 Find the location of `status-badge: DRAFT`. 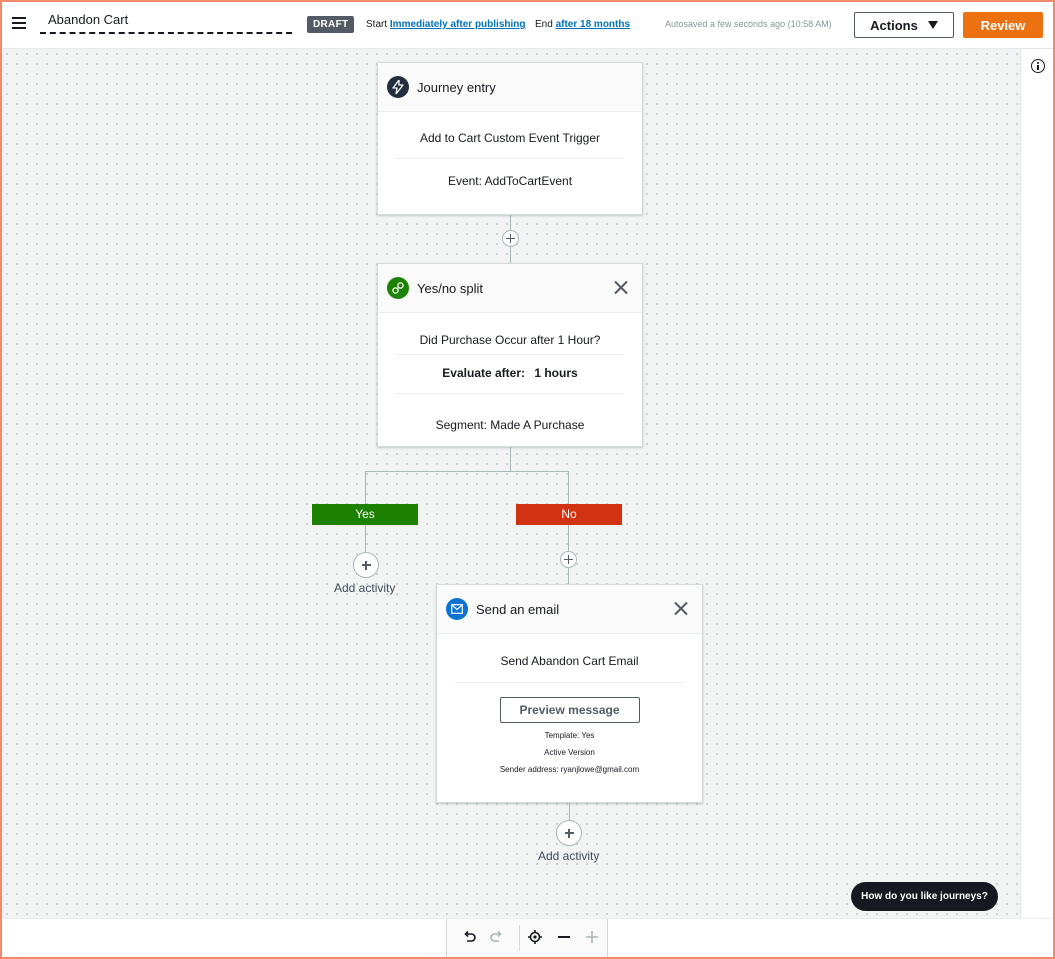

status-badge: DRAFT is located at coordinates (331, 24).